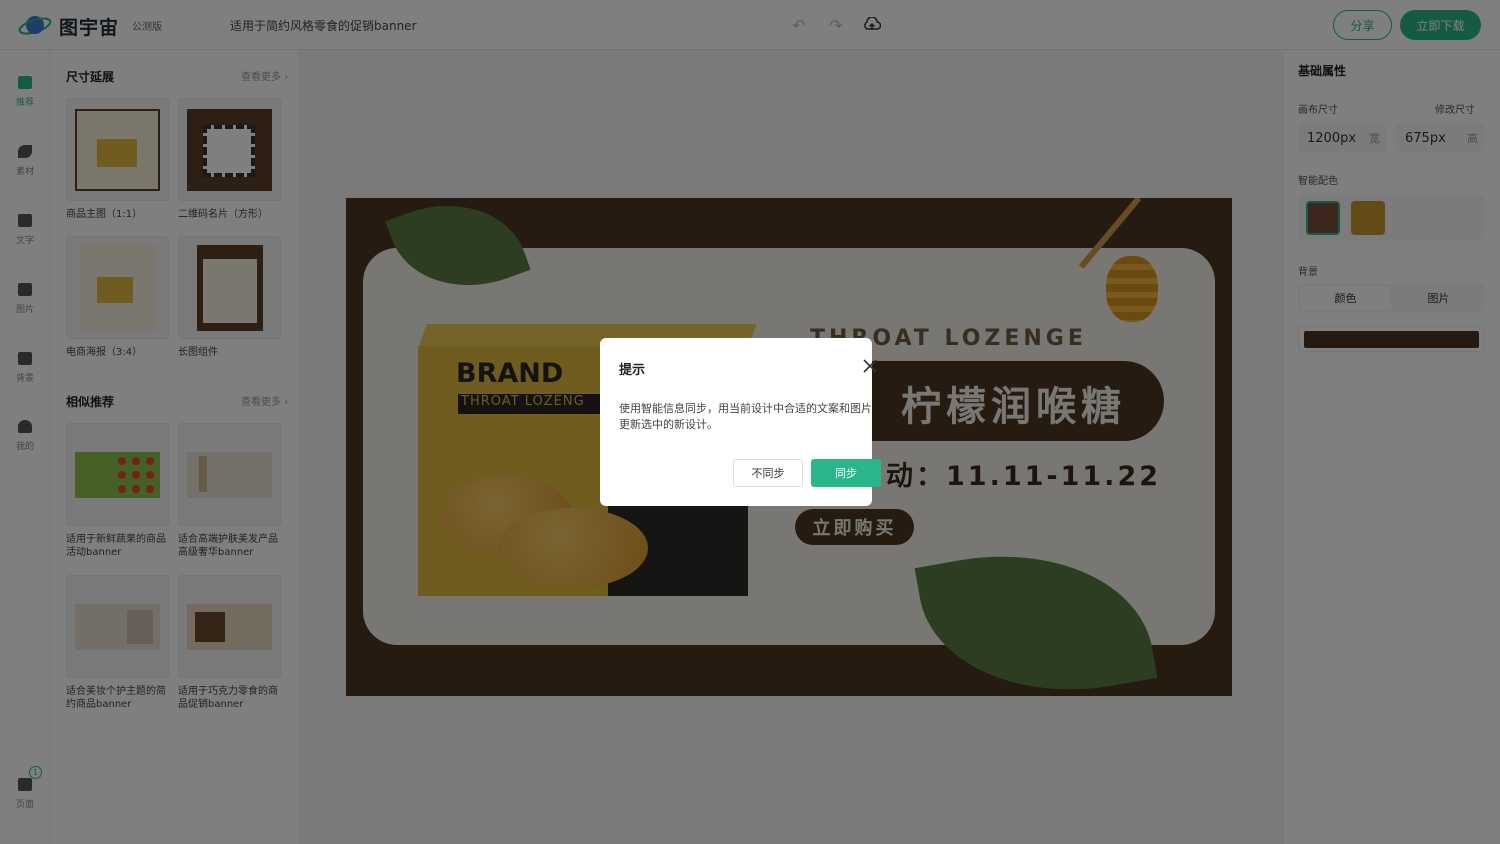 This screenshot has height=844, width=1500. What do you see at coordinates (846, 473) in the screenshot?
I see `sync-button: 同步` at bounding box center [846, 473].